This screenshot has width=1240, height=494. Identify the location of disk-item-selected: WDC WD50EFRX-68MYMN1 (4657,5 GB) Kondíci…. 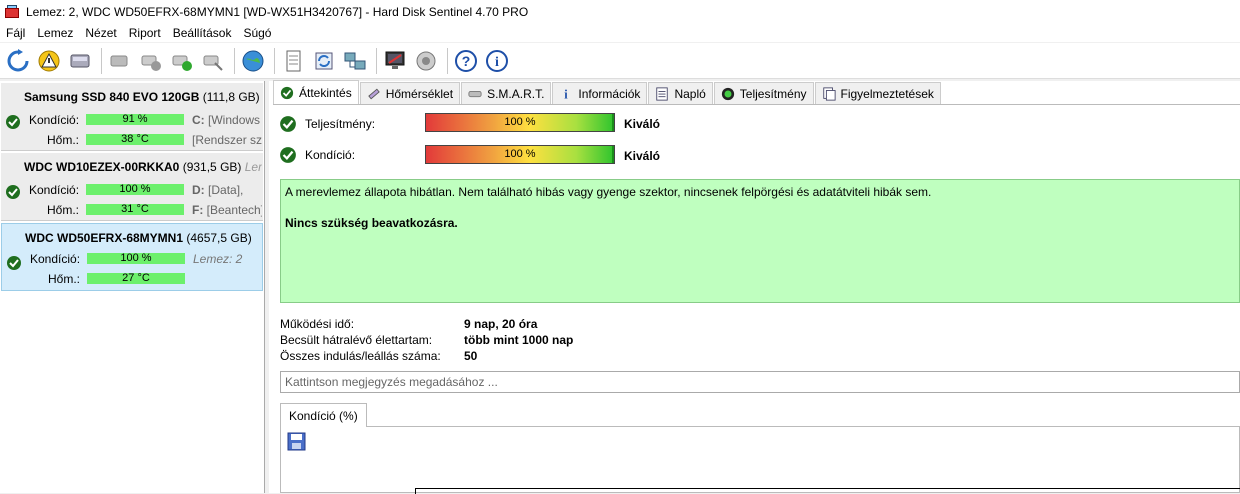
(132, 257).